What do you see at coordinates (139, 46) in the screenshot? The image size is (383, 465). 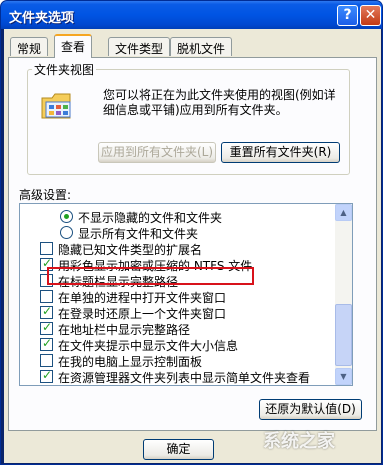 I see `tab-file-types: 文件类型` at bounding box center [139, 46].